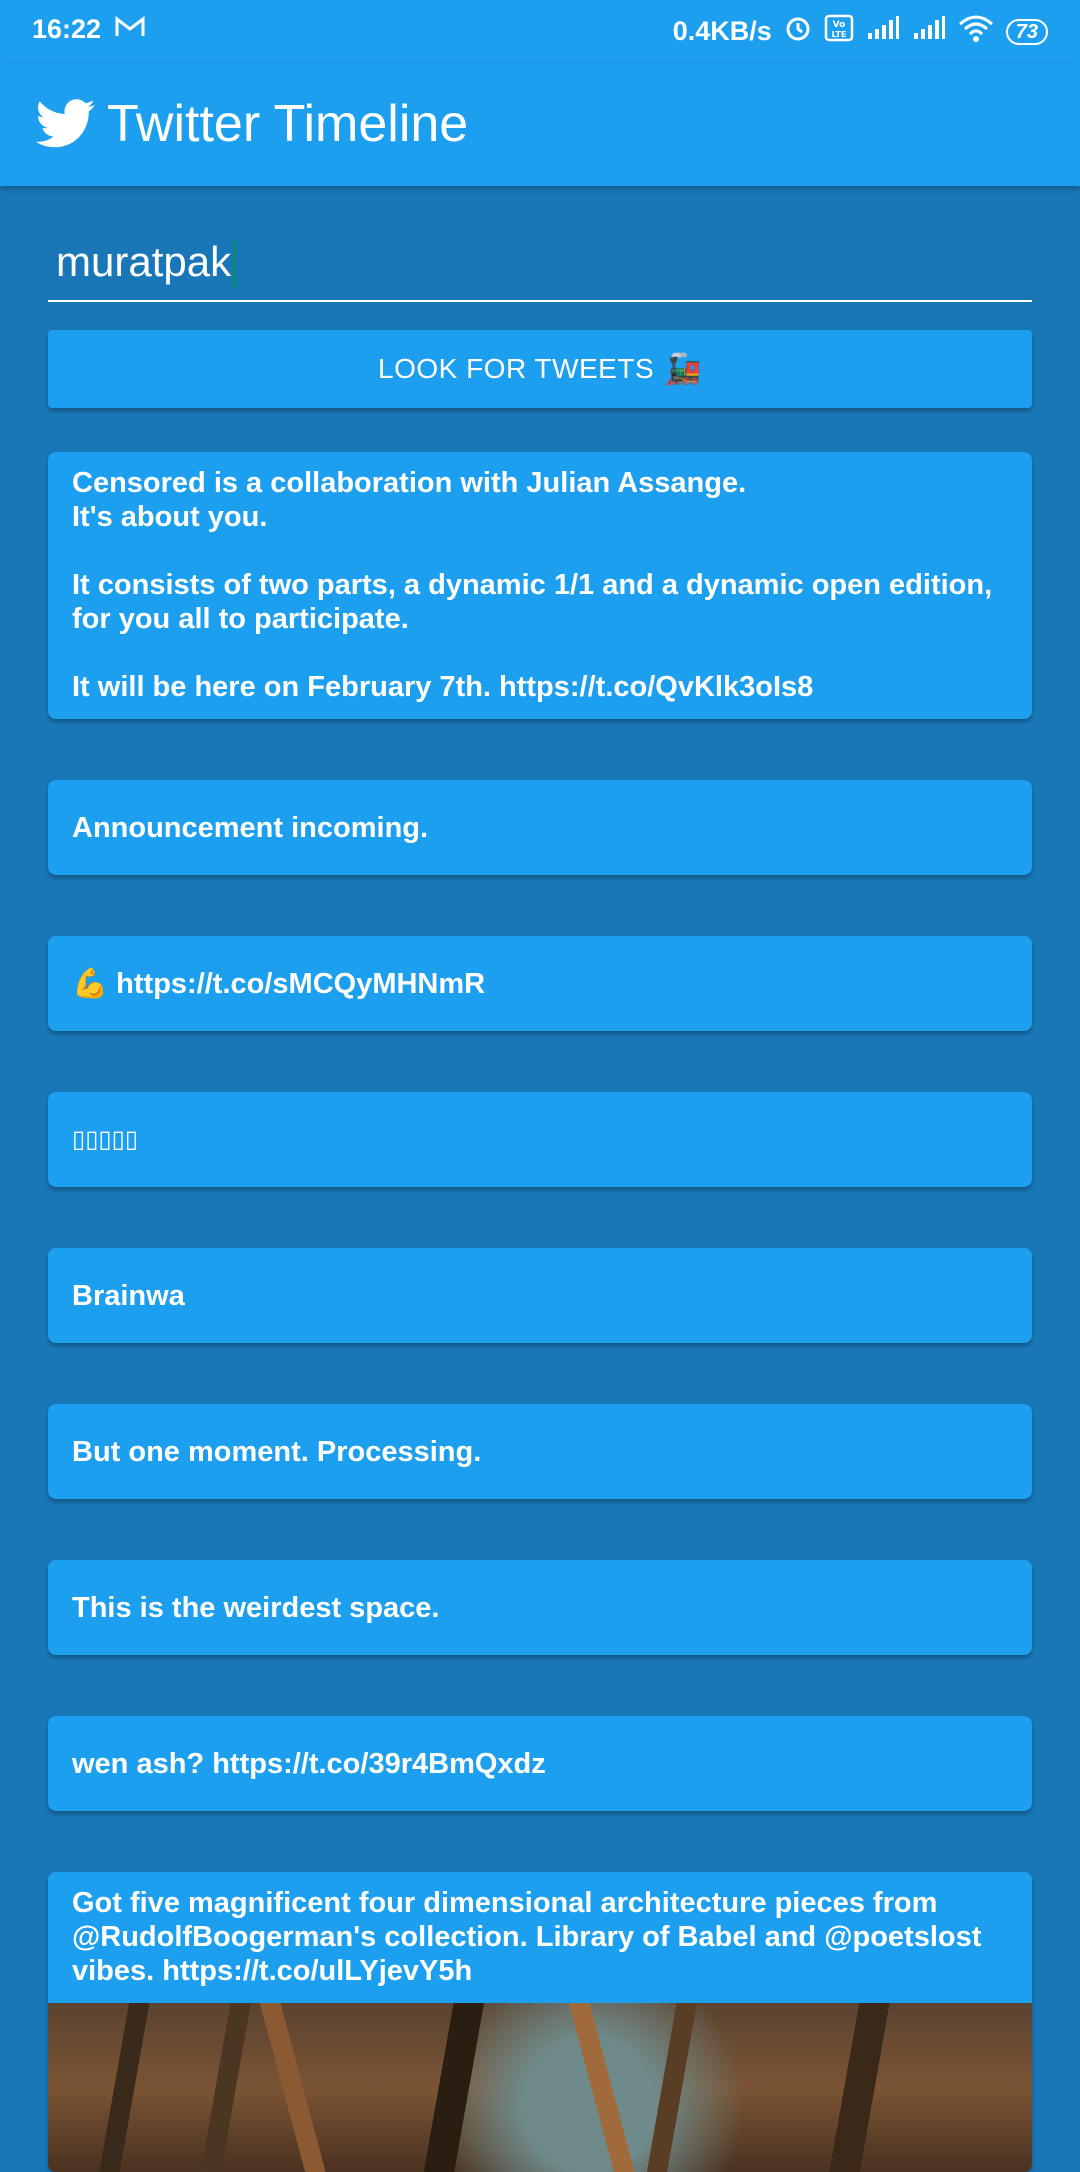 The image size is (1080, 2172). Describe the element at coordinates (540, 827) in the screenshot. I see `tweet-card: Announcement incoming.` at that location.